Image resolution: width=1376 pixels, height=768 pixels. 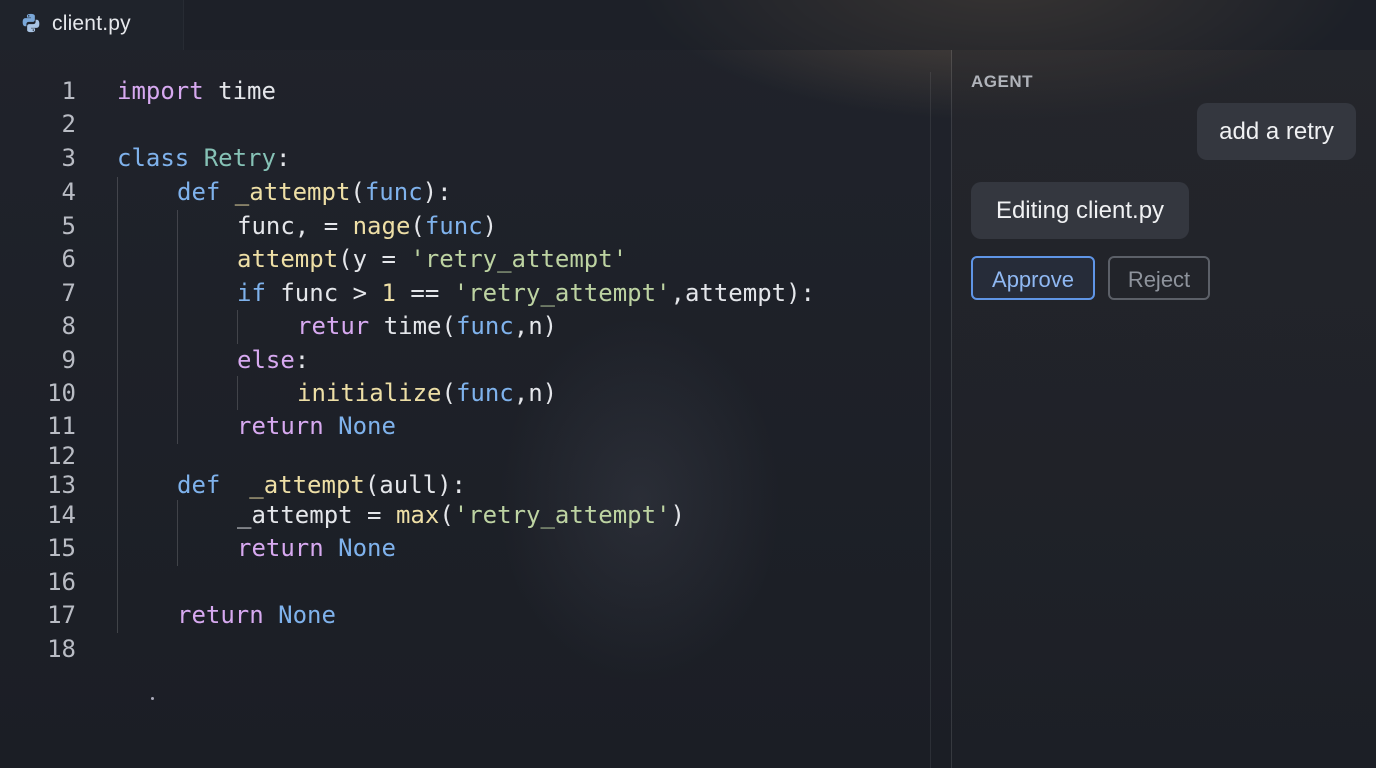 I want to click on line-number: 15, so click(x=61, y=548).